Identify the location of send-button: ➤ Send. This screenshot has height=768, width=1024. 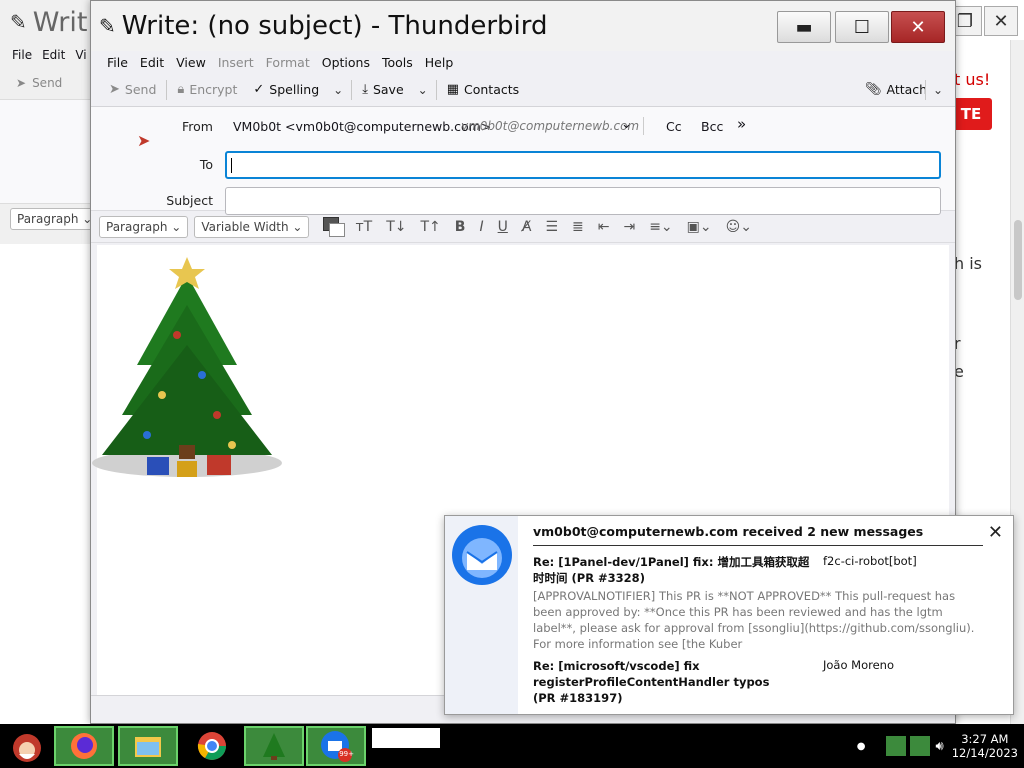
(132, 89).